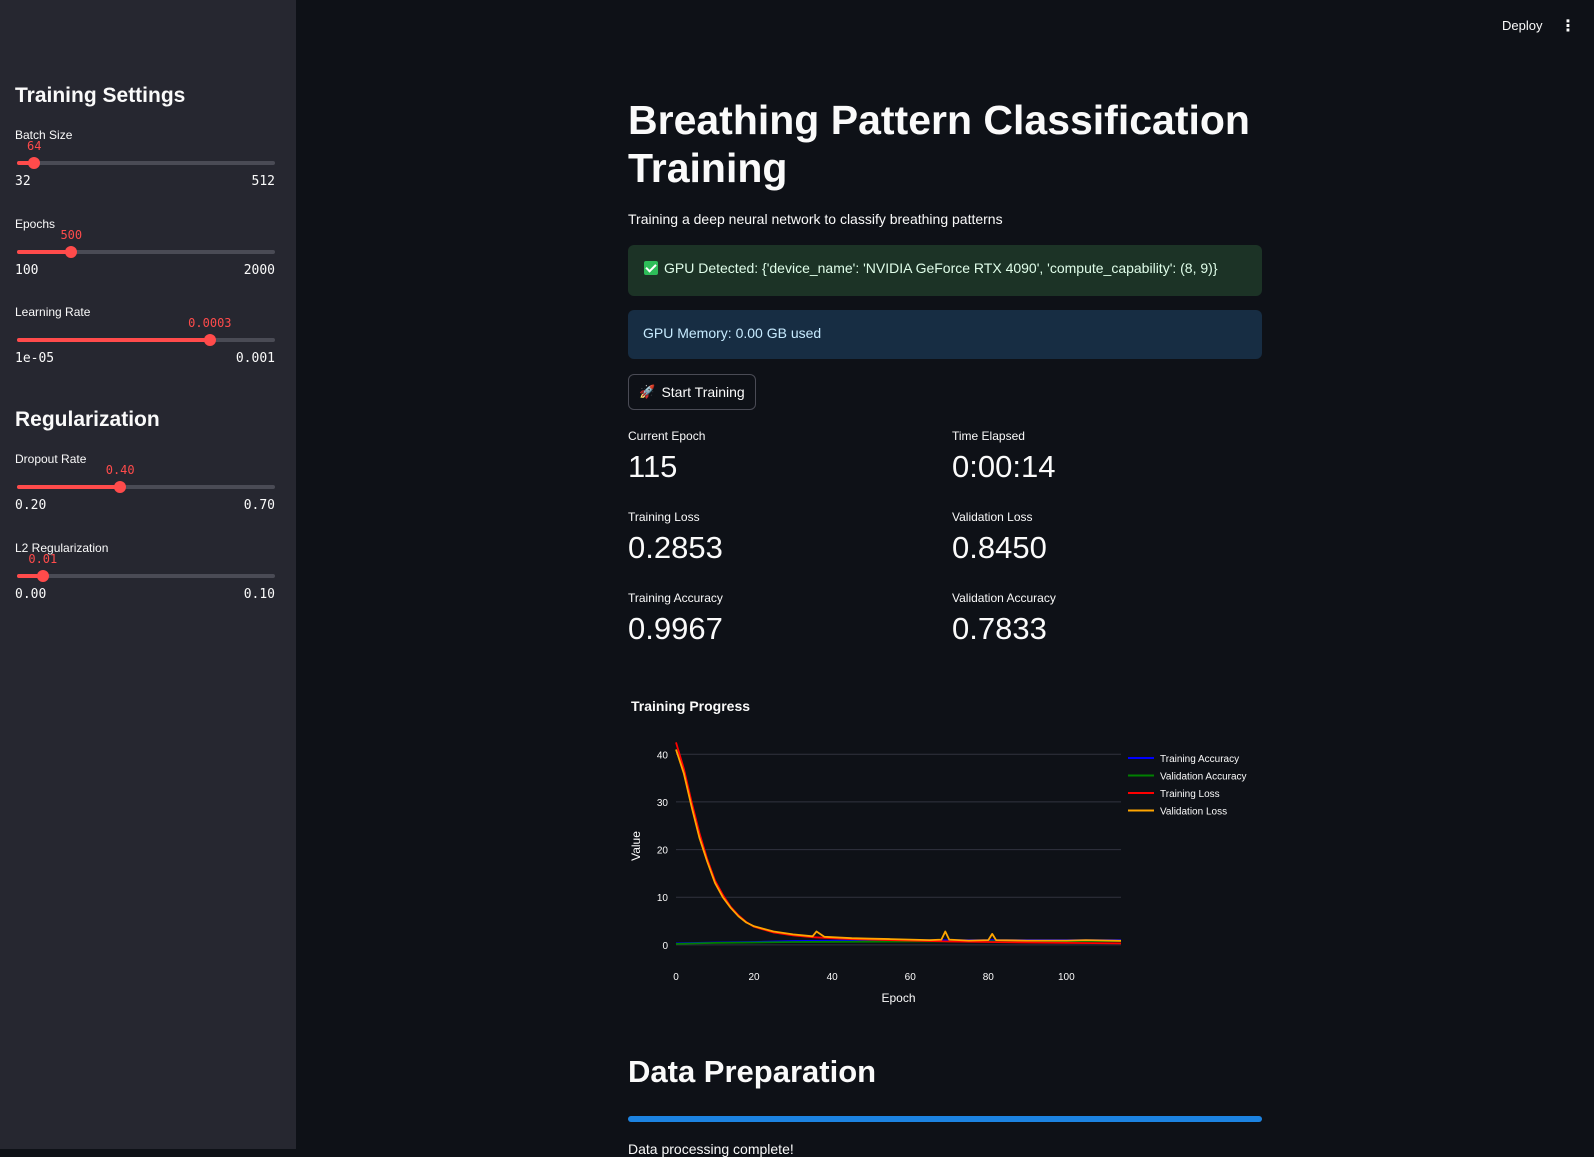 This screenshot has height=1157, width=1594. What do you see at coordinates (911, 977) in the screenshot?
I see `x-tick-label: 60` at bounding box center [911, 977].